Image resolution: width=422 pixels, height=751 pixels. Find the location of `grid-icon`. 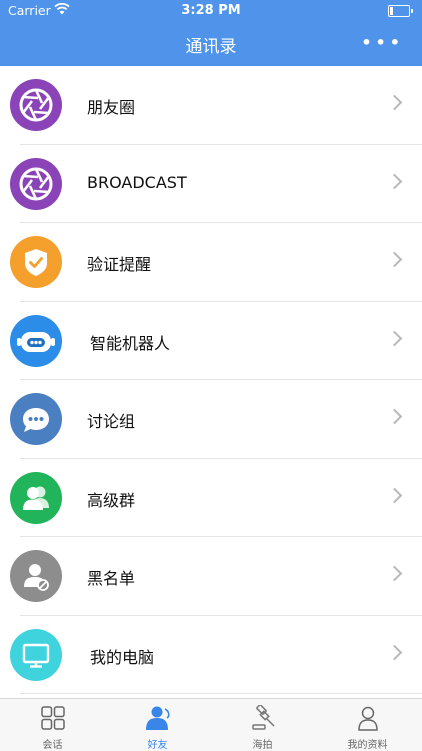

grid-icon is located at coordinates (53, 718).